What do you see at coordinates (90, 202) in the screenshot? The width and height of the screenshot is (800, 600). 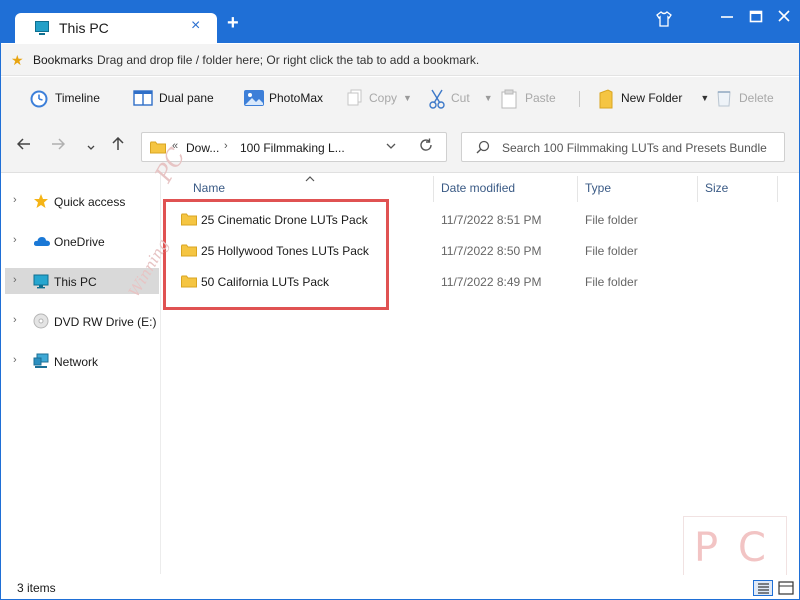 I see `nav-label: Quick access` at bounding box center [90, 202].